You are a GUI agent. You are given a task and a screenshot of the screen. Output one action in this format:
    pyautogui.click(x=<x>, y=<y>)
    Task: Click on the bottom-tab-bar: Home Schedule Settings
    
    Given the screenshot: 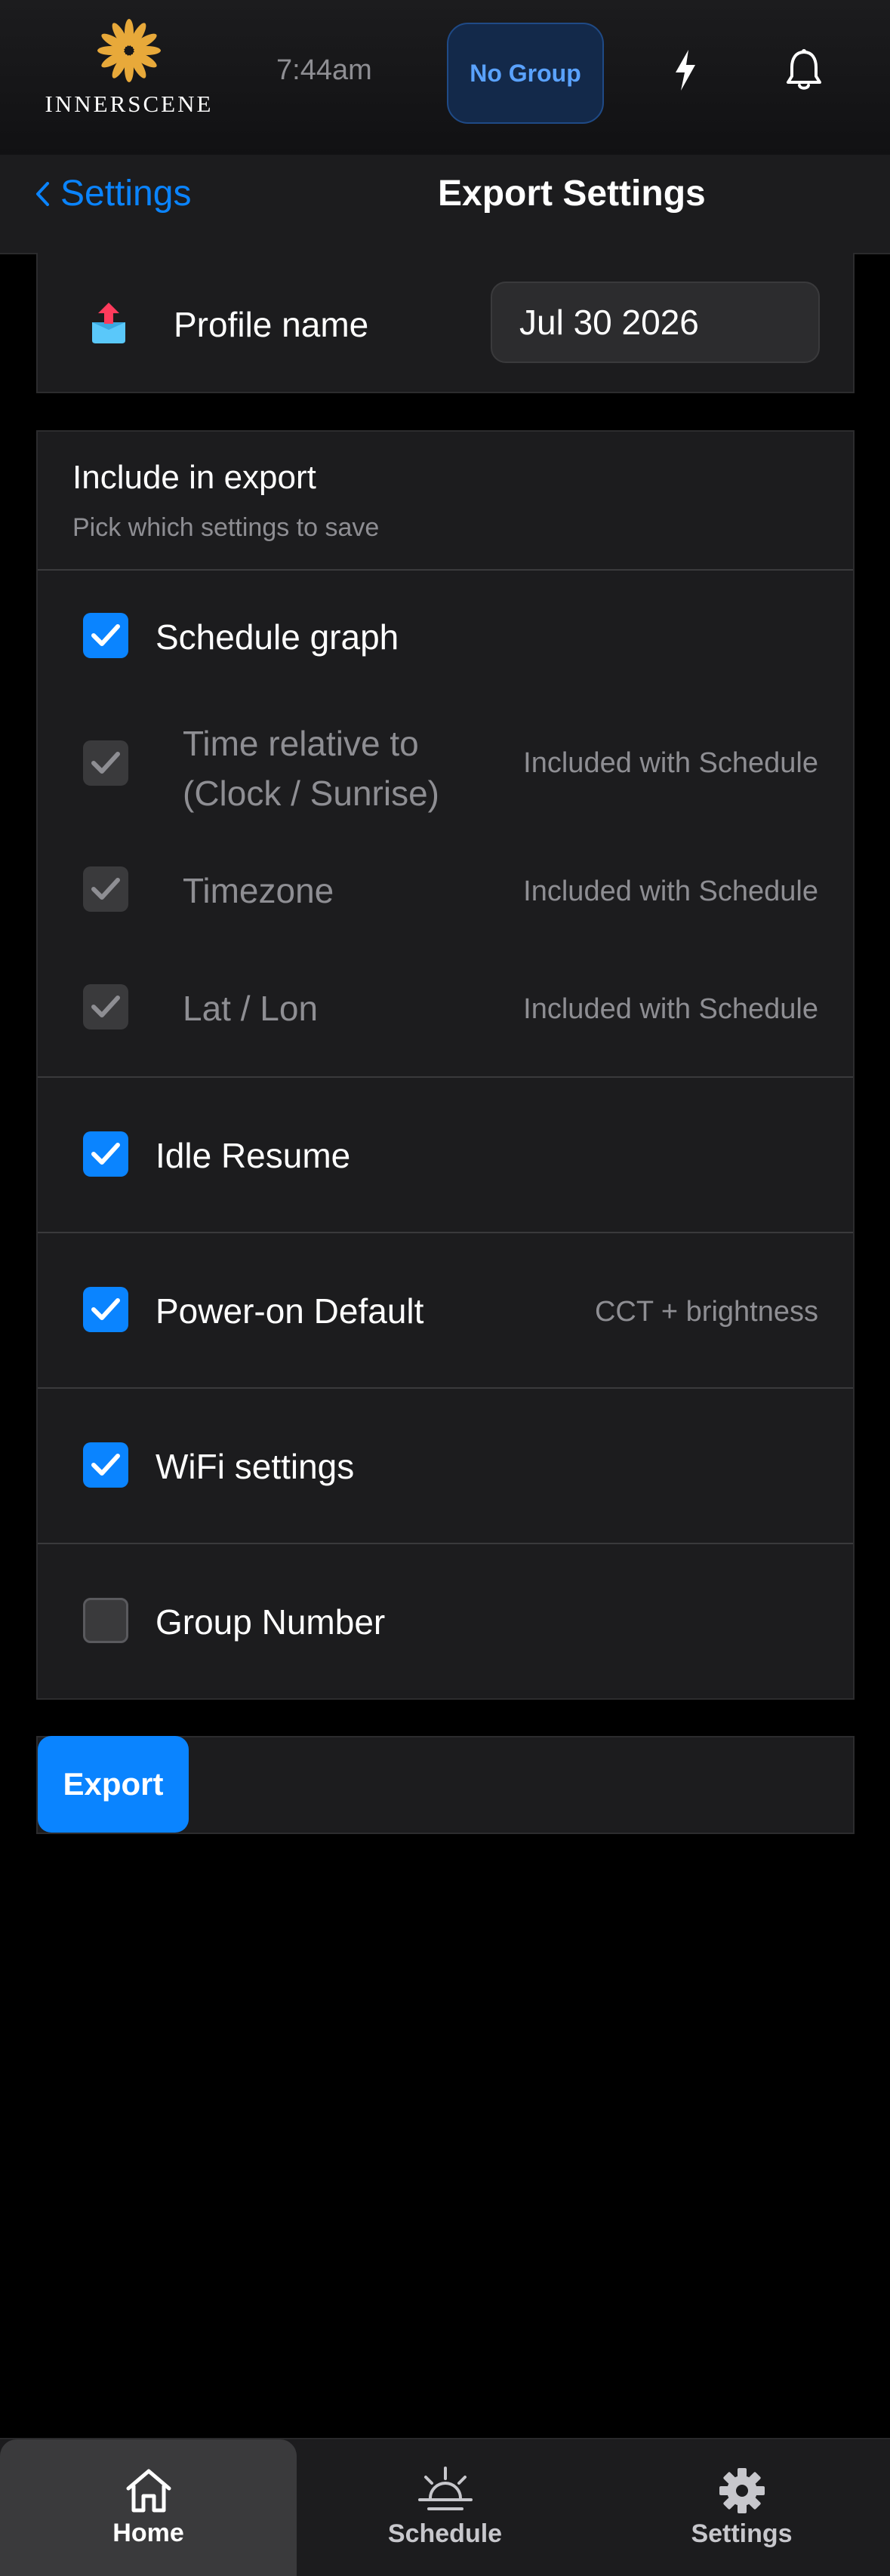 What is the action you would take?
    pyautogui.click(x=445, y=2507)
    